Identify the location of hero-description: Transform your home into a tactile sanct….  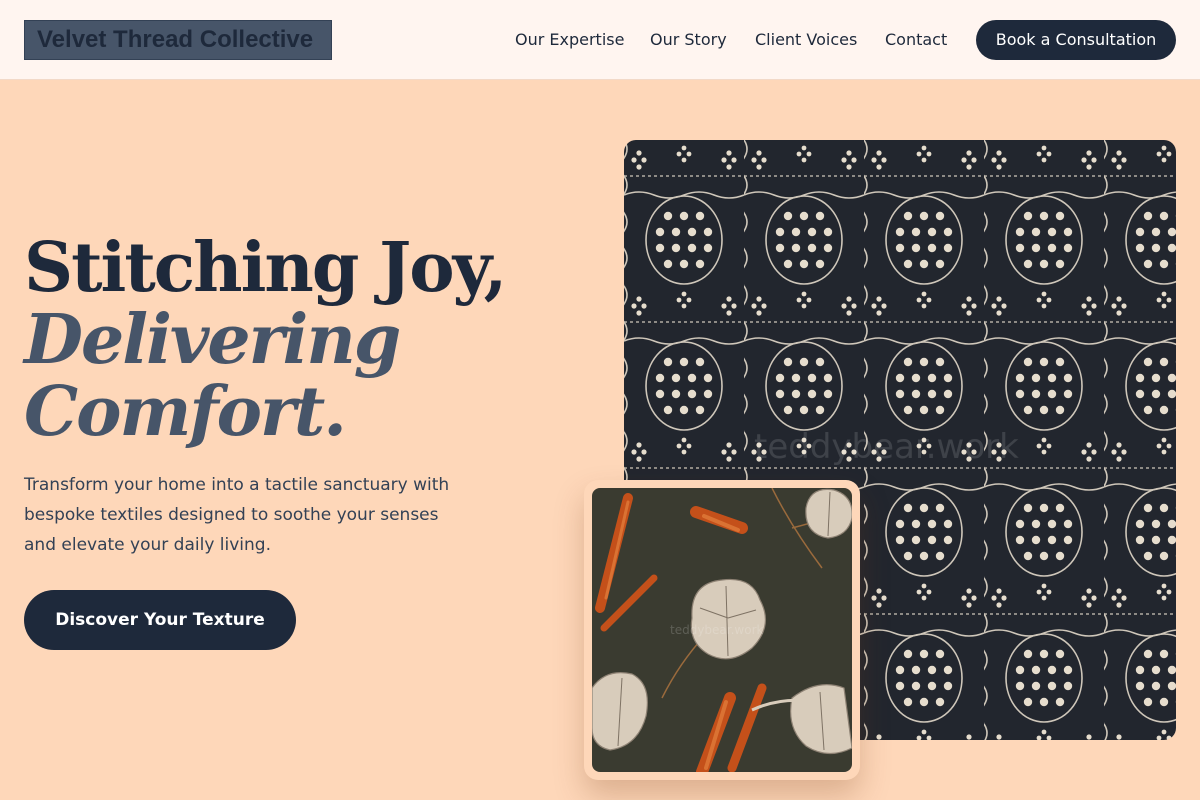
(237, 515).